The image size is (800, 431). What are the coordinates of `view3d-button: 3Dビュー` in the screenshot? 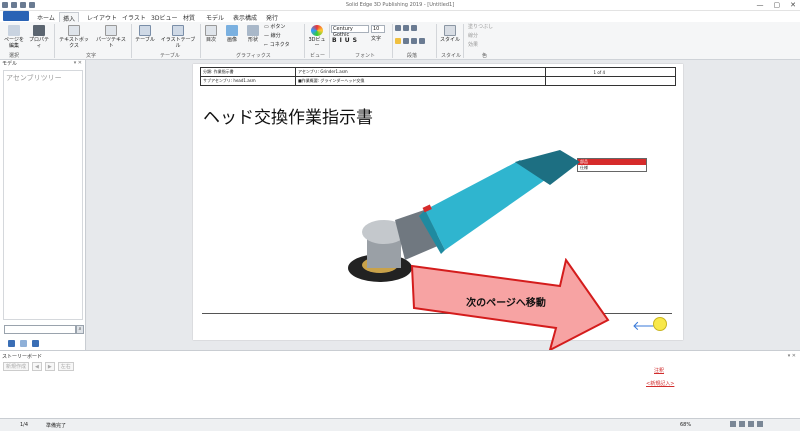 It's located at (317, 37).